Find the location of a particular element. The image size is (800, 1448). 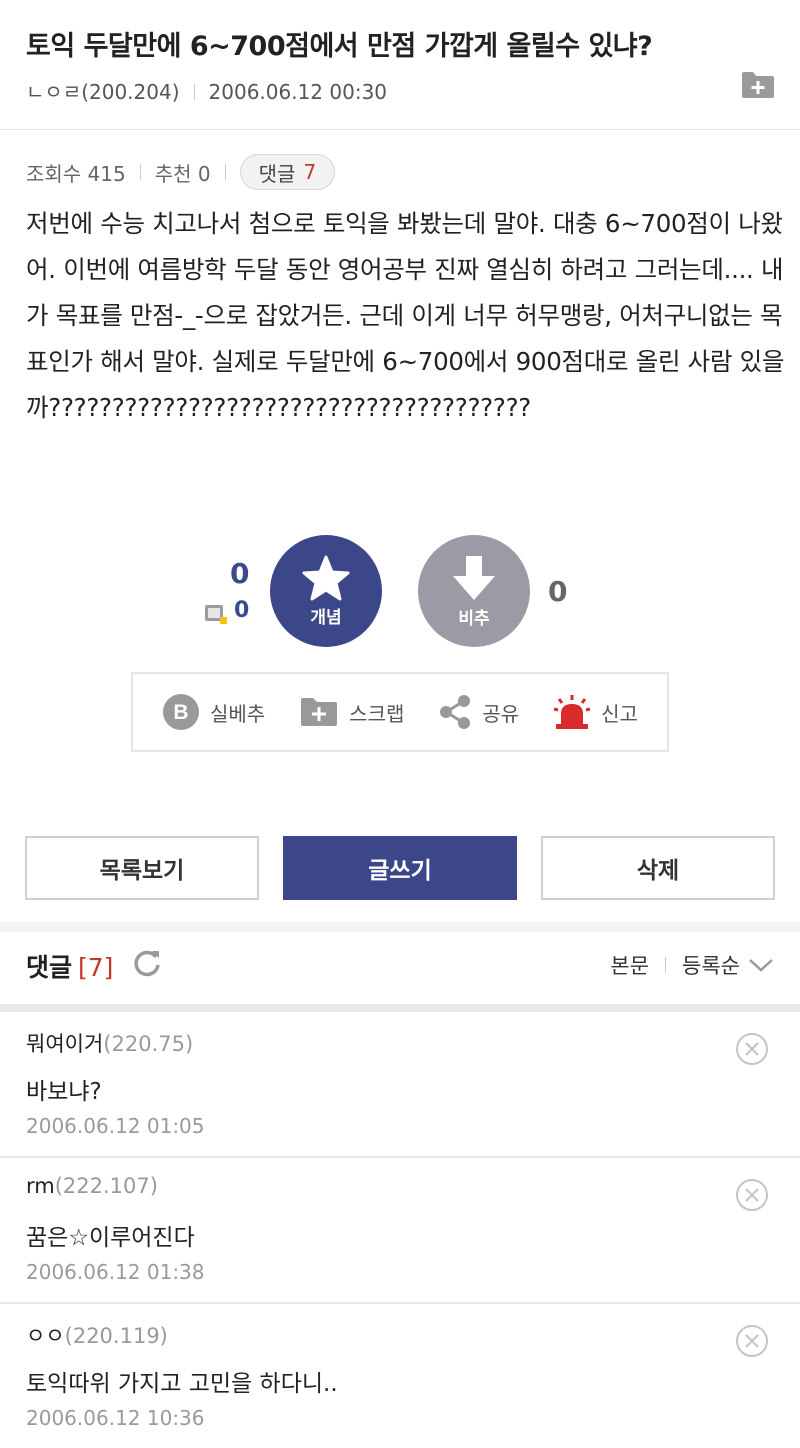

best-recommend-label: 실베추 is located at coordinates (237, 713).